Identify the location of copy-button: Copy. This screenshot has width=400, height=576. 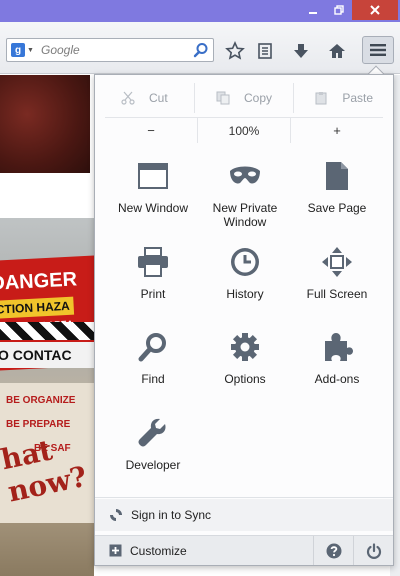
(245, 98).